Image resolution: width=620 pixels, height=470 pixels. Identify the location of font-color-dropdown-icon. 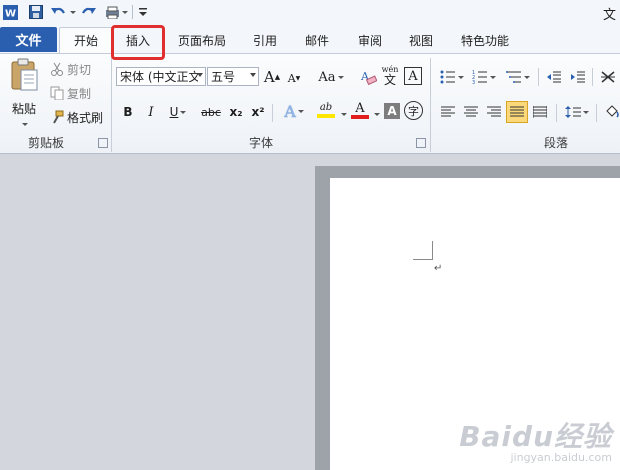
(376, 114).